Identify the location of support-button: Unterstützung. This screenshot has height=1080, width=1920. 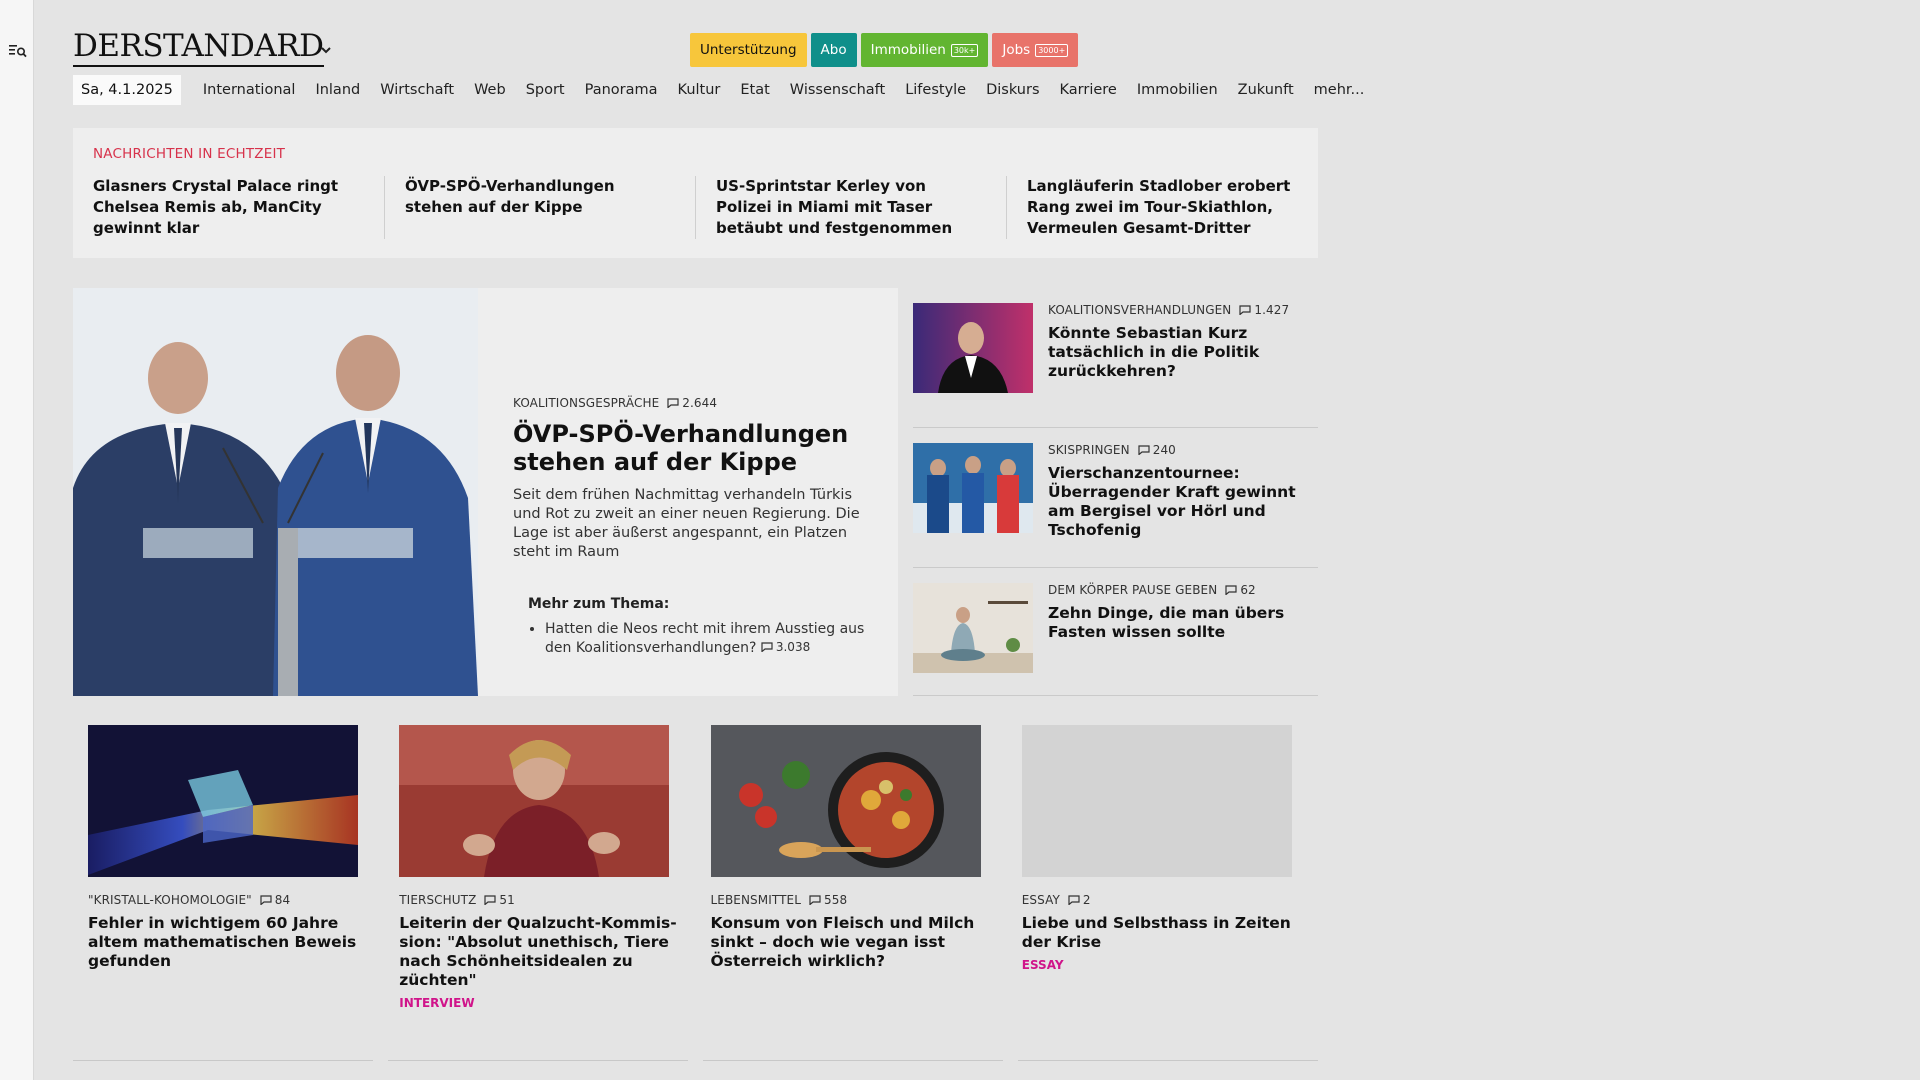
(748, 50).